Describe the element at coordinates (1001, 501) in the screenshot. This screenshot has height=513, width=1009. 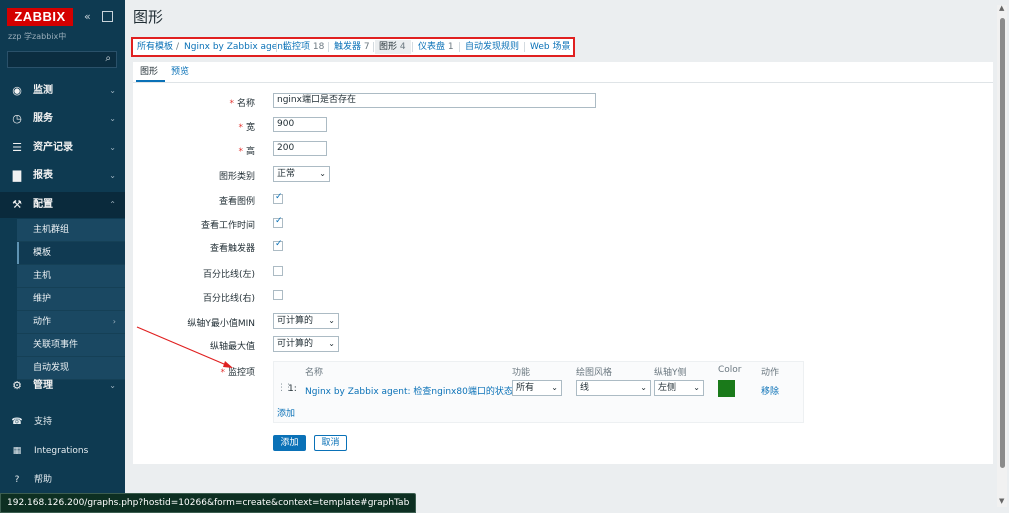
I see `scroll-down-icon: ▼` at that location.